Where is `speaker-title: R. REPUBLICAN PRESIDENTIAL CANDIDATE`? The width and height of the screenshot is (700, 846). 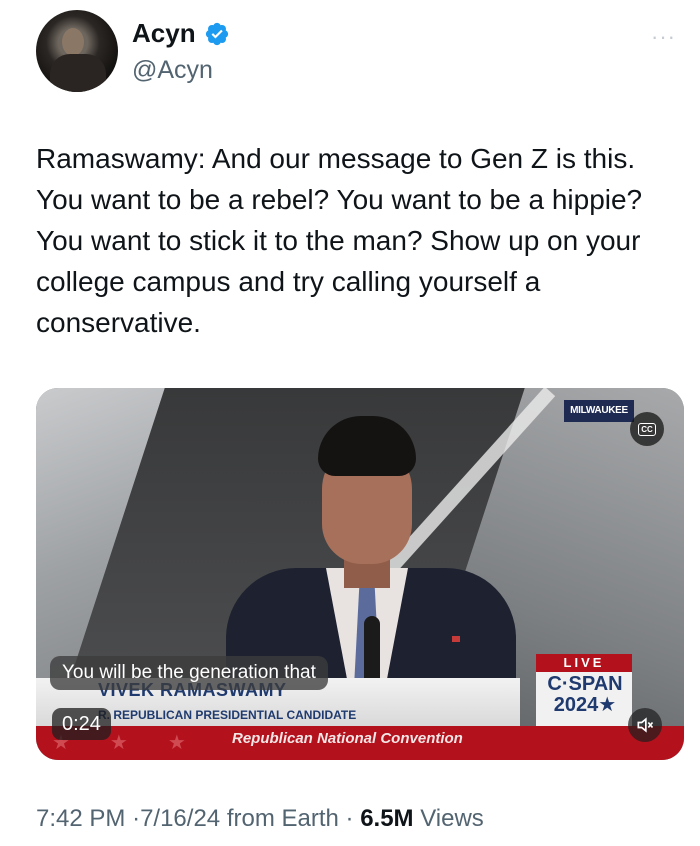
speaker-title: R. REPUBLICAN PRESIDENTIAL CANDIDATE is located at coordinates (227, 715).